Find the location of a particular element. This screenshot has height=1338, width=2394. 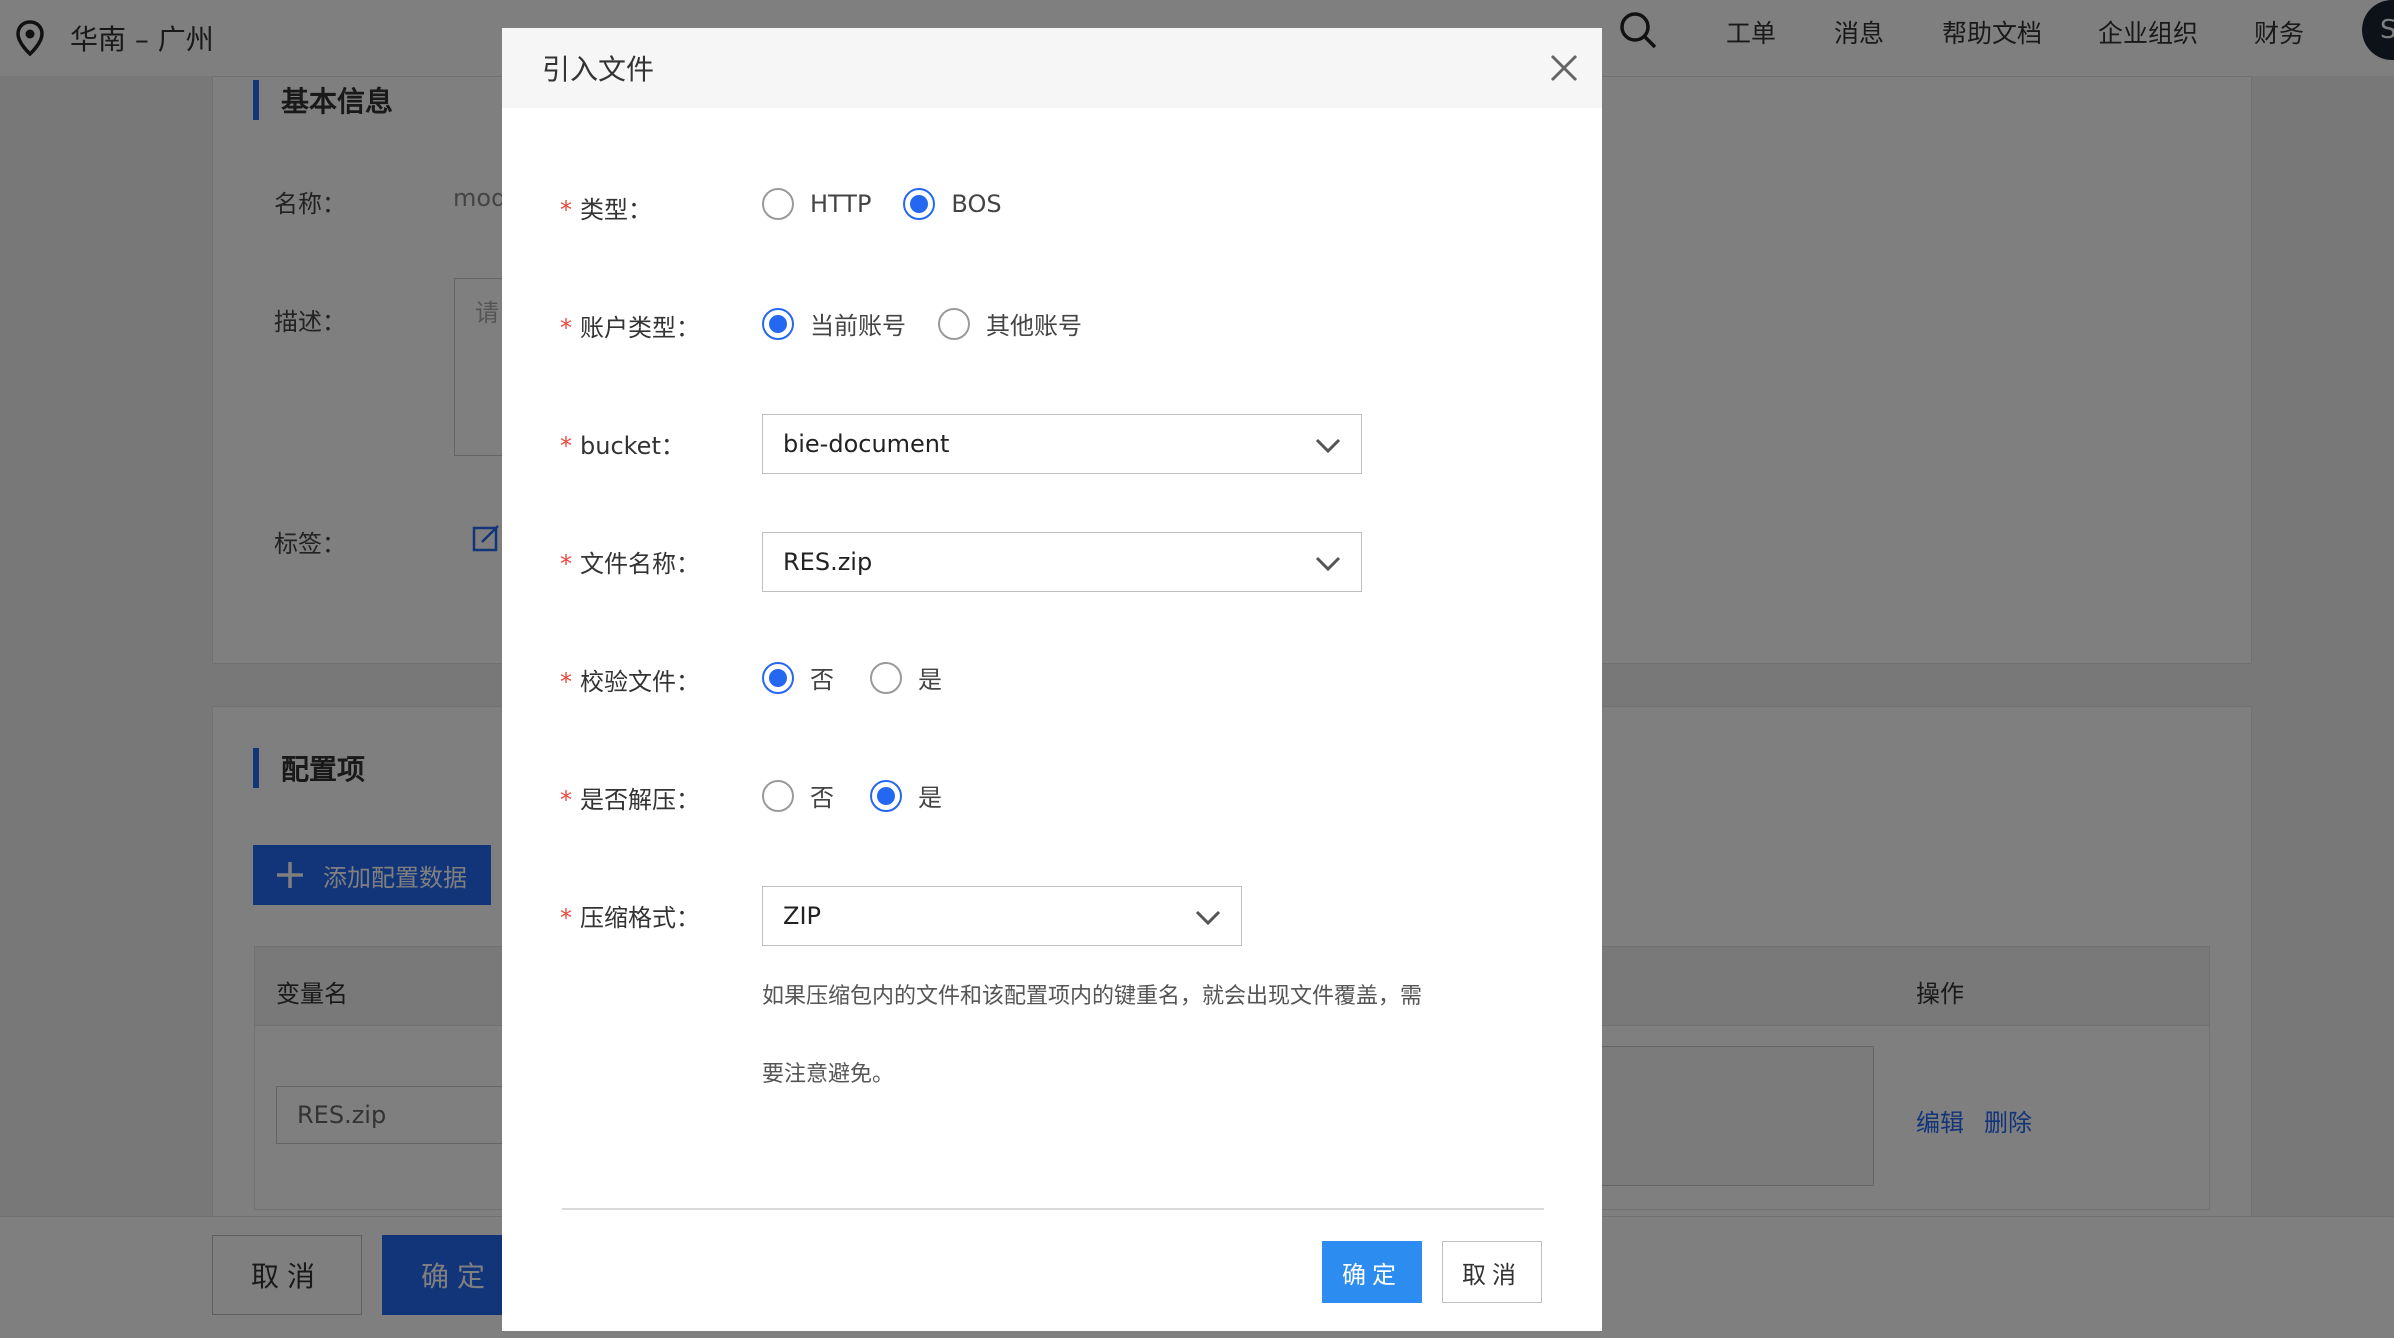

bucket-value: bie-document is located at coordinates (866, 444).